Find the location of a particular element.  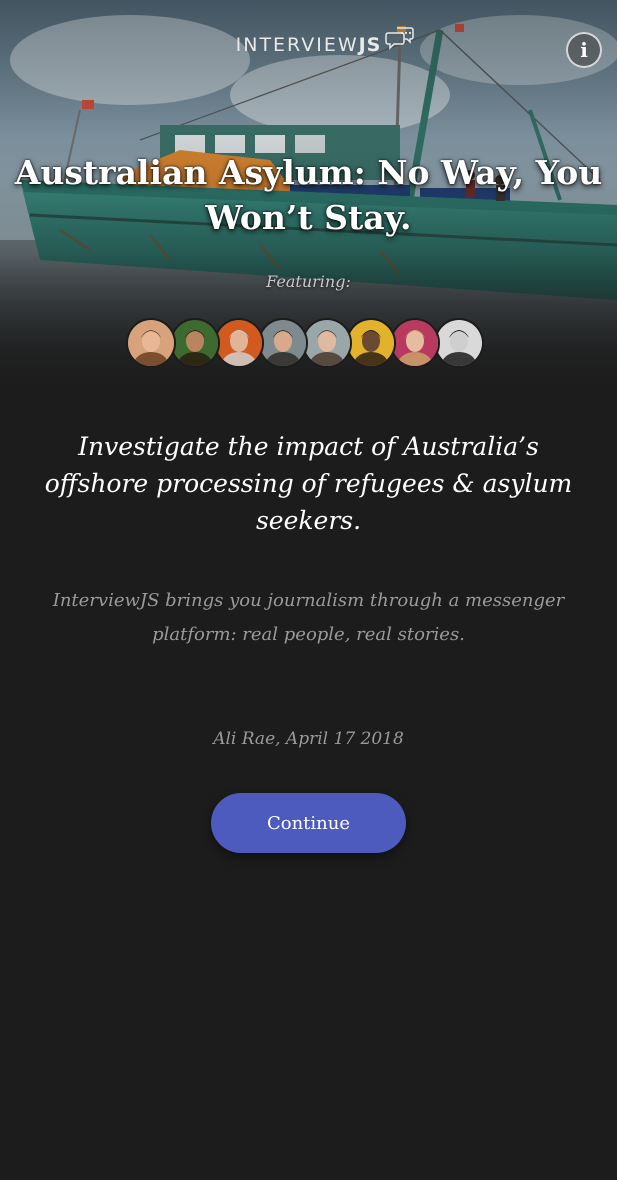

continue-button: Continue is located at coordinates (308, 823).